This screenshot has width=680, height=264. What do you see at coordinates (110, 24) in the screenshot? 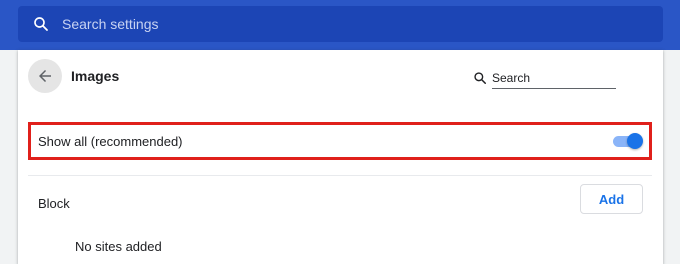
I see `search-placeholder: Search settings` at bounding box center [110, 24].